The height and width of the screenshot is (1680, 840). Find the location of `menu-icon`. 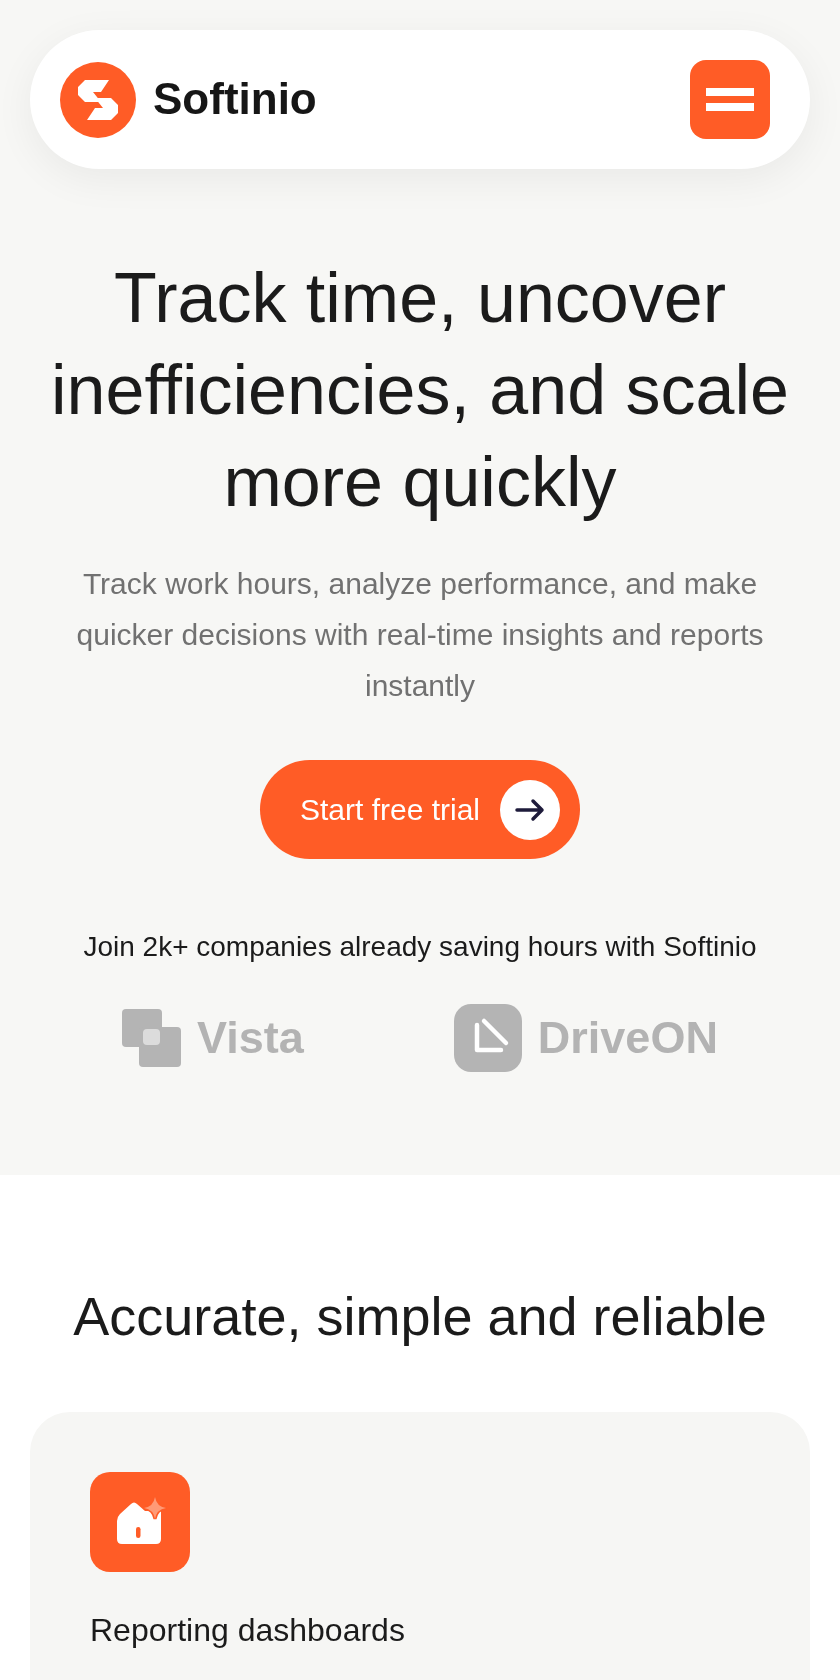

menu-icon is located at coordinates (730, 99).